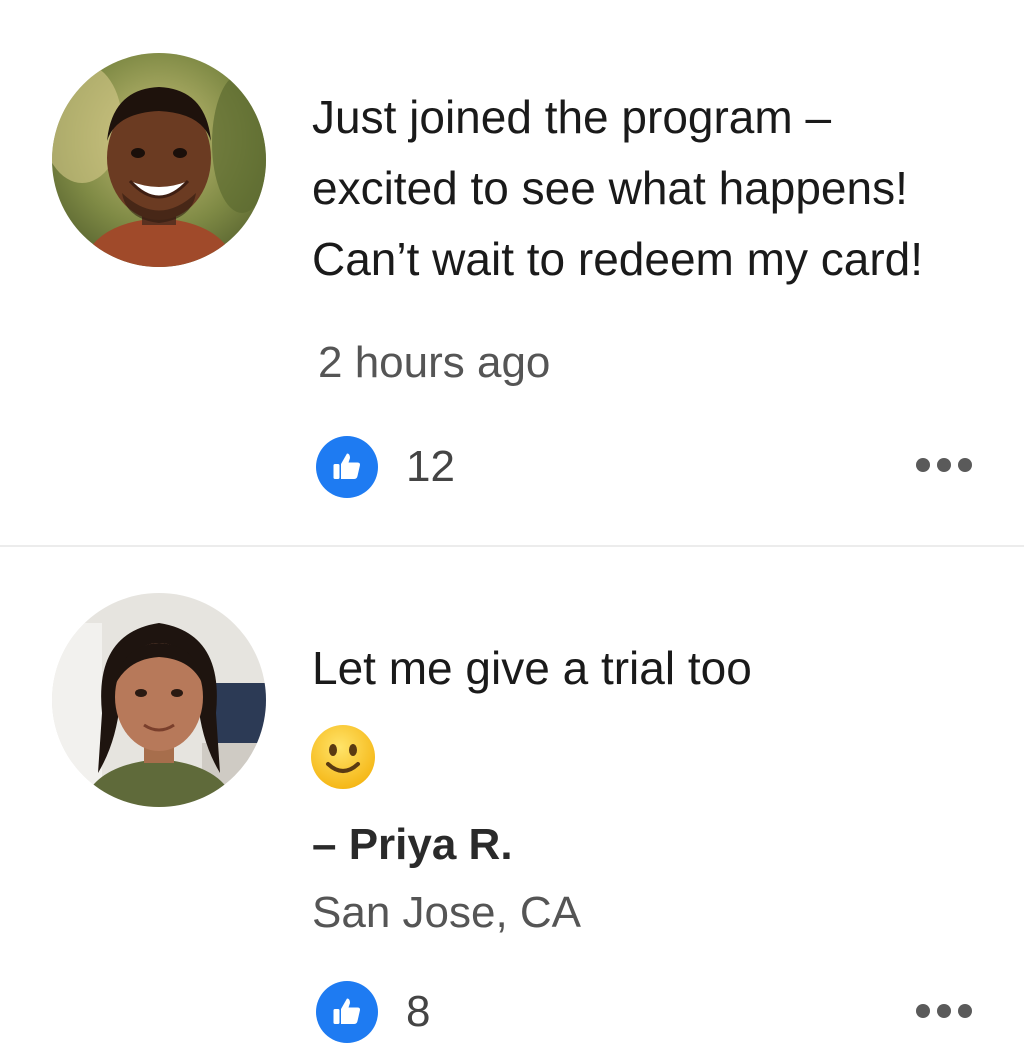 The width and height of the screenshot is (1024, 1043). I want to click on timestamp: 2 hours ago, so click(434, 362).